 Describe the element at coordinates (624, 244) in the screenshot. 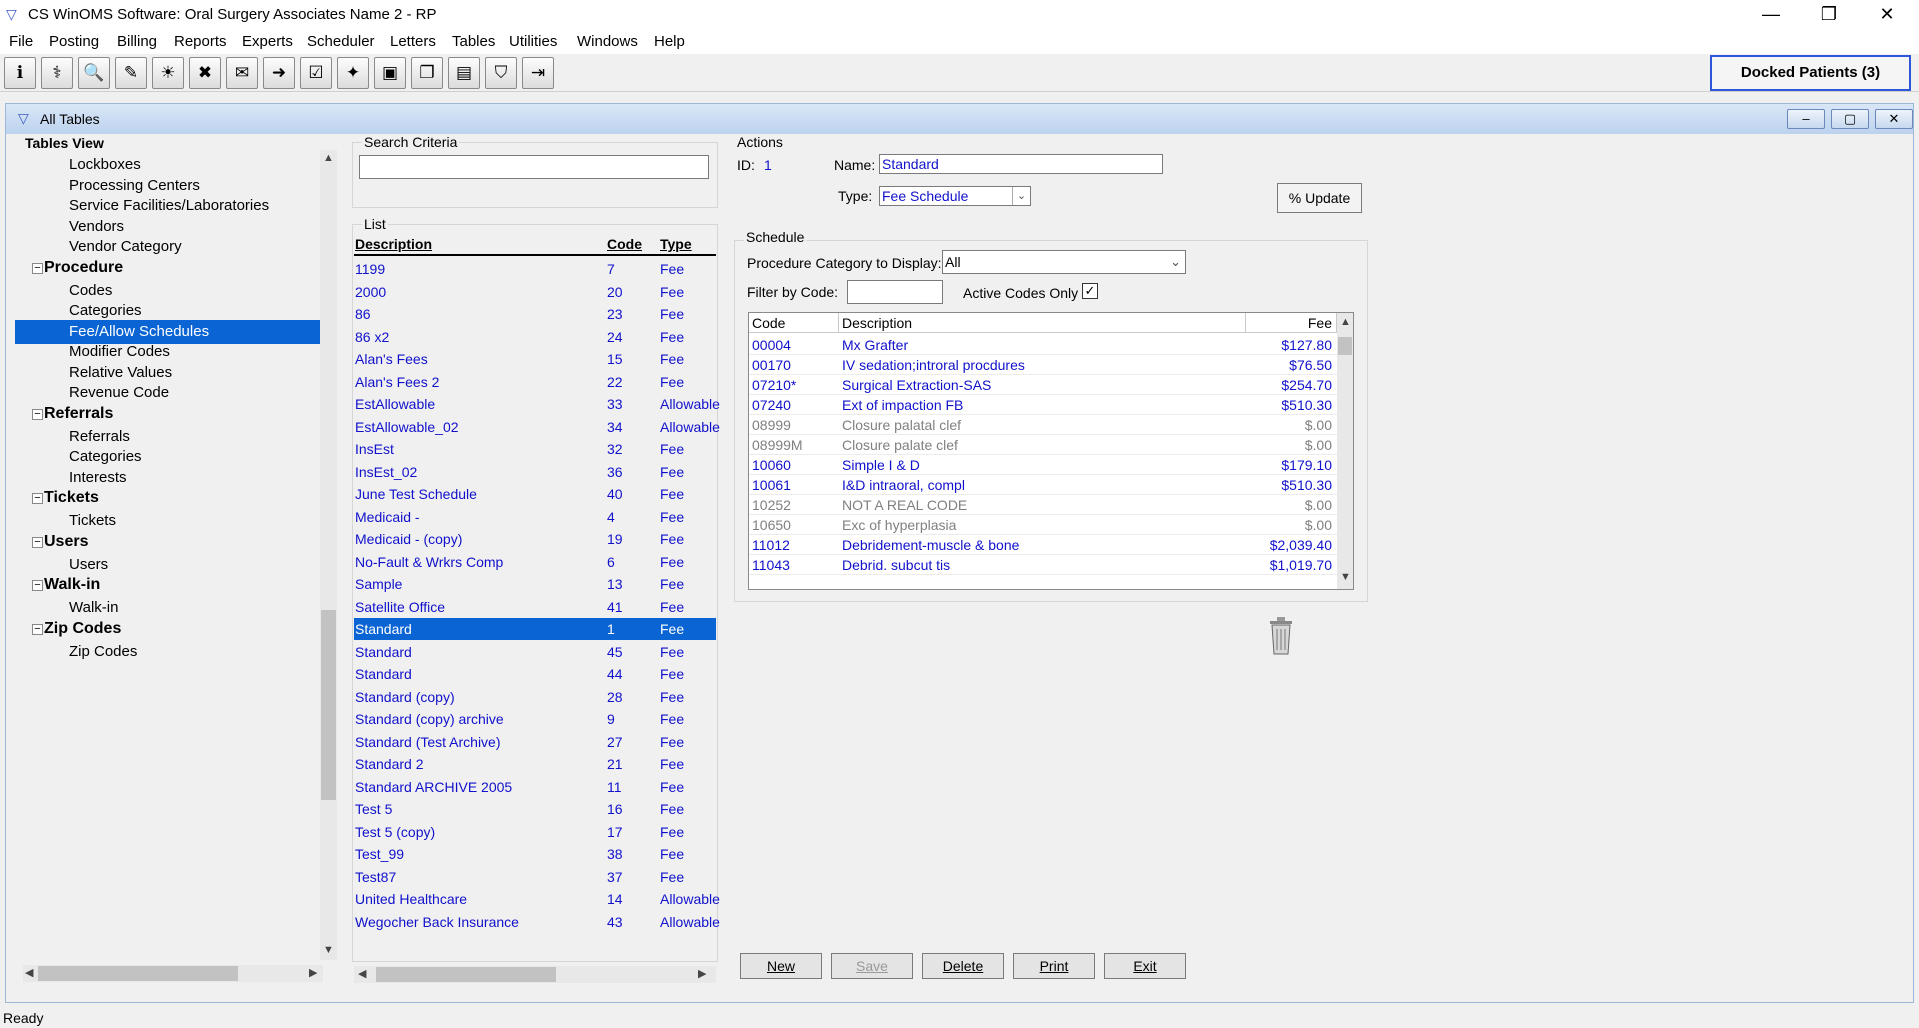

I see `list-header-code: Code` at that location.